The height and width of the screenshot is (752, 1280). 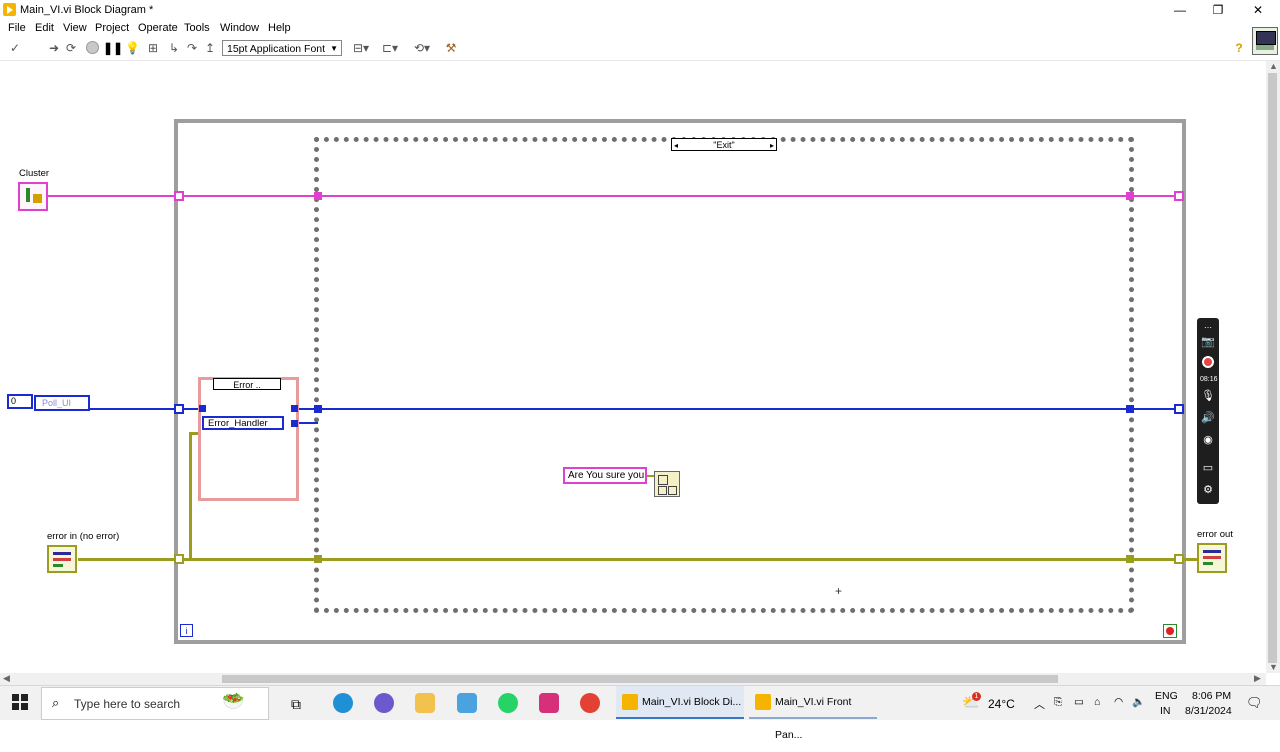 What do you see at coordinates (616, 196) in the screenshot?
I see `cluster-wire` at bounding box center [616, 196].